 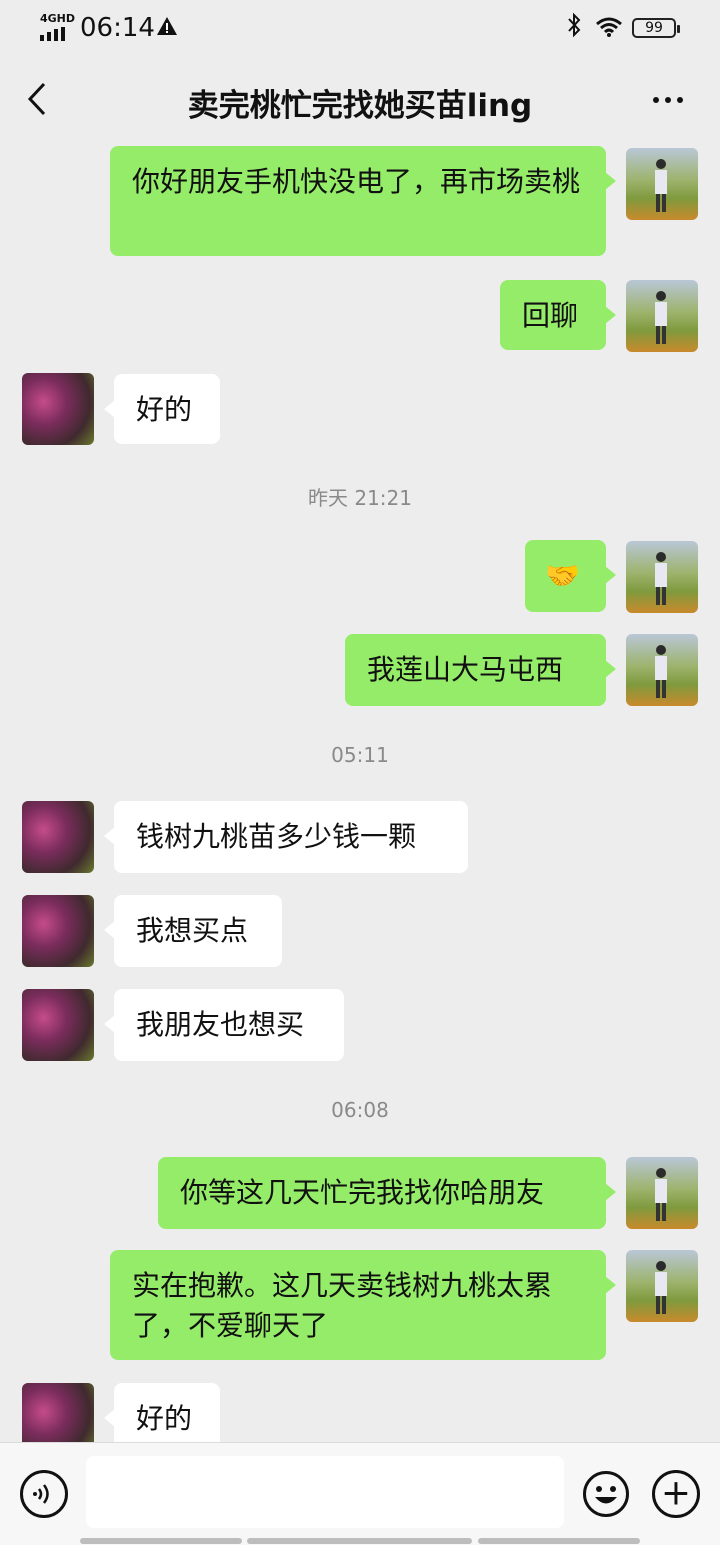 What do you see at coordinates (362, 1192) in the screenshot?
I see `message-text: 你等这几天忙完我找你哈朋友` at bounding box center [362, 1192].